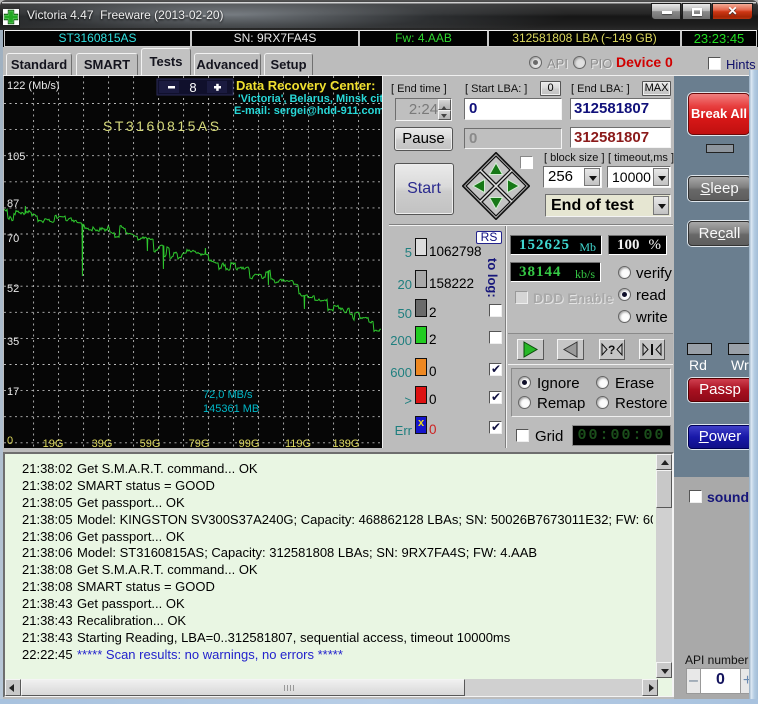 The width and height of the screenshot is (758, 704). What do you see at coordinates (162, 126) in the screenshot?
I see `svg-text: ST3160815AS` at bounding box center [162, 126].